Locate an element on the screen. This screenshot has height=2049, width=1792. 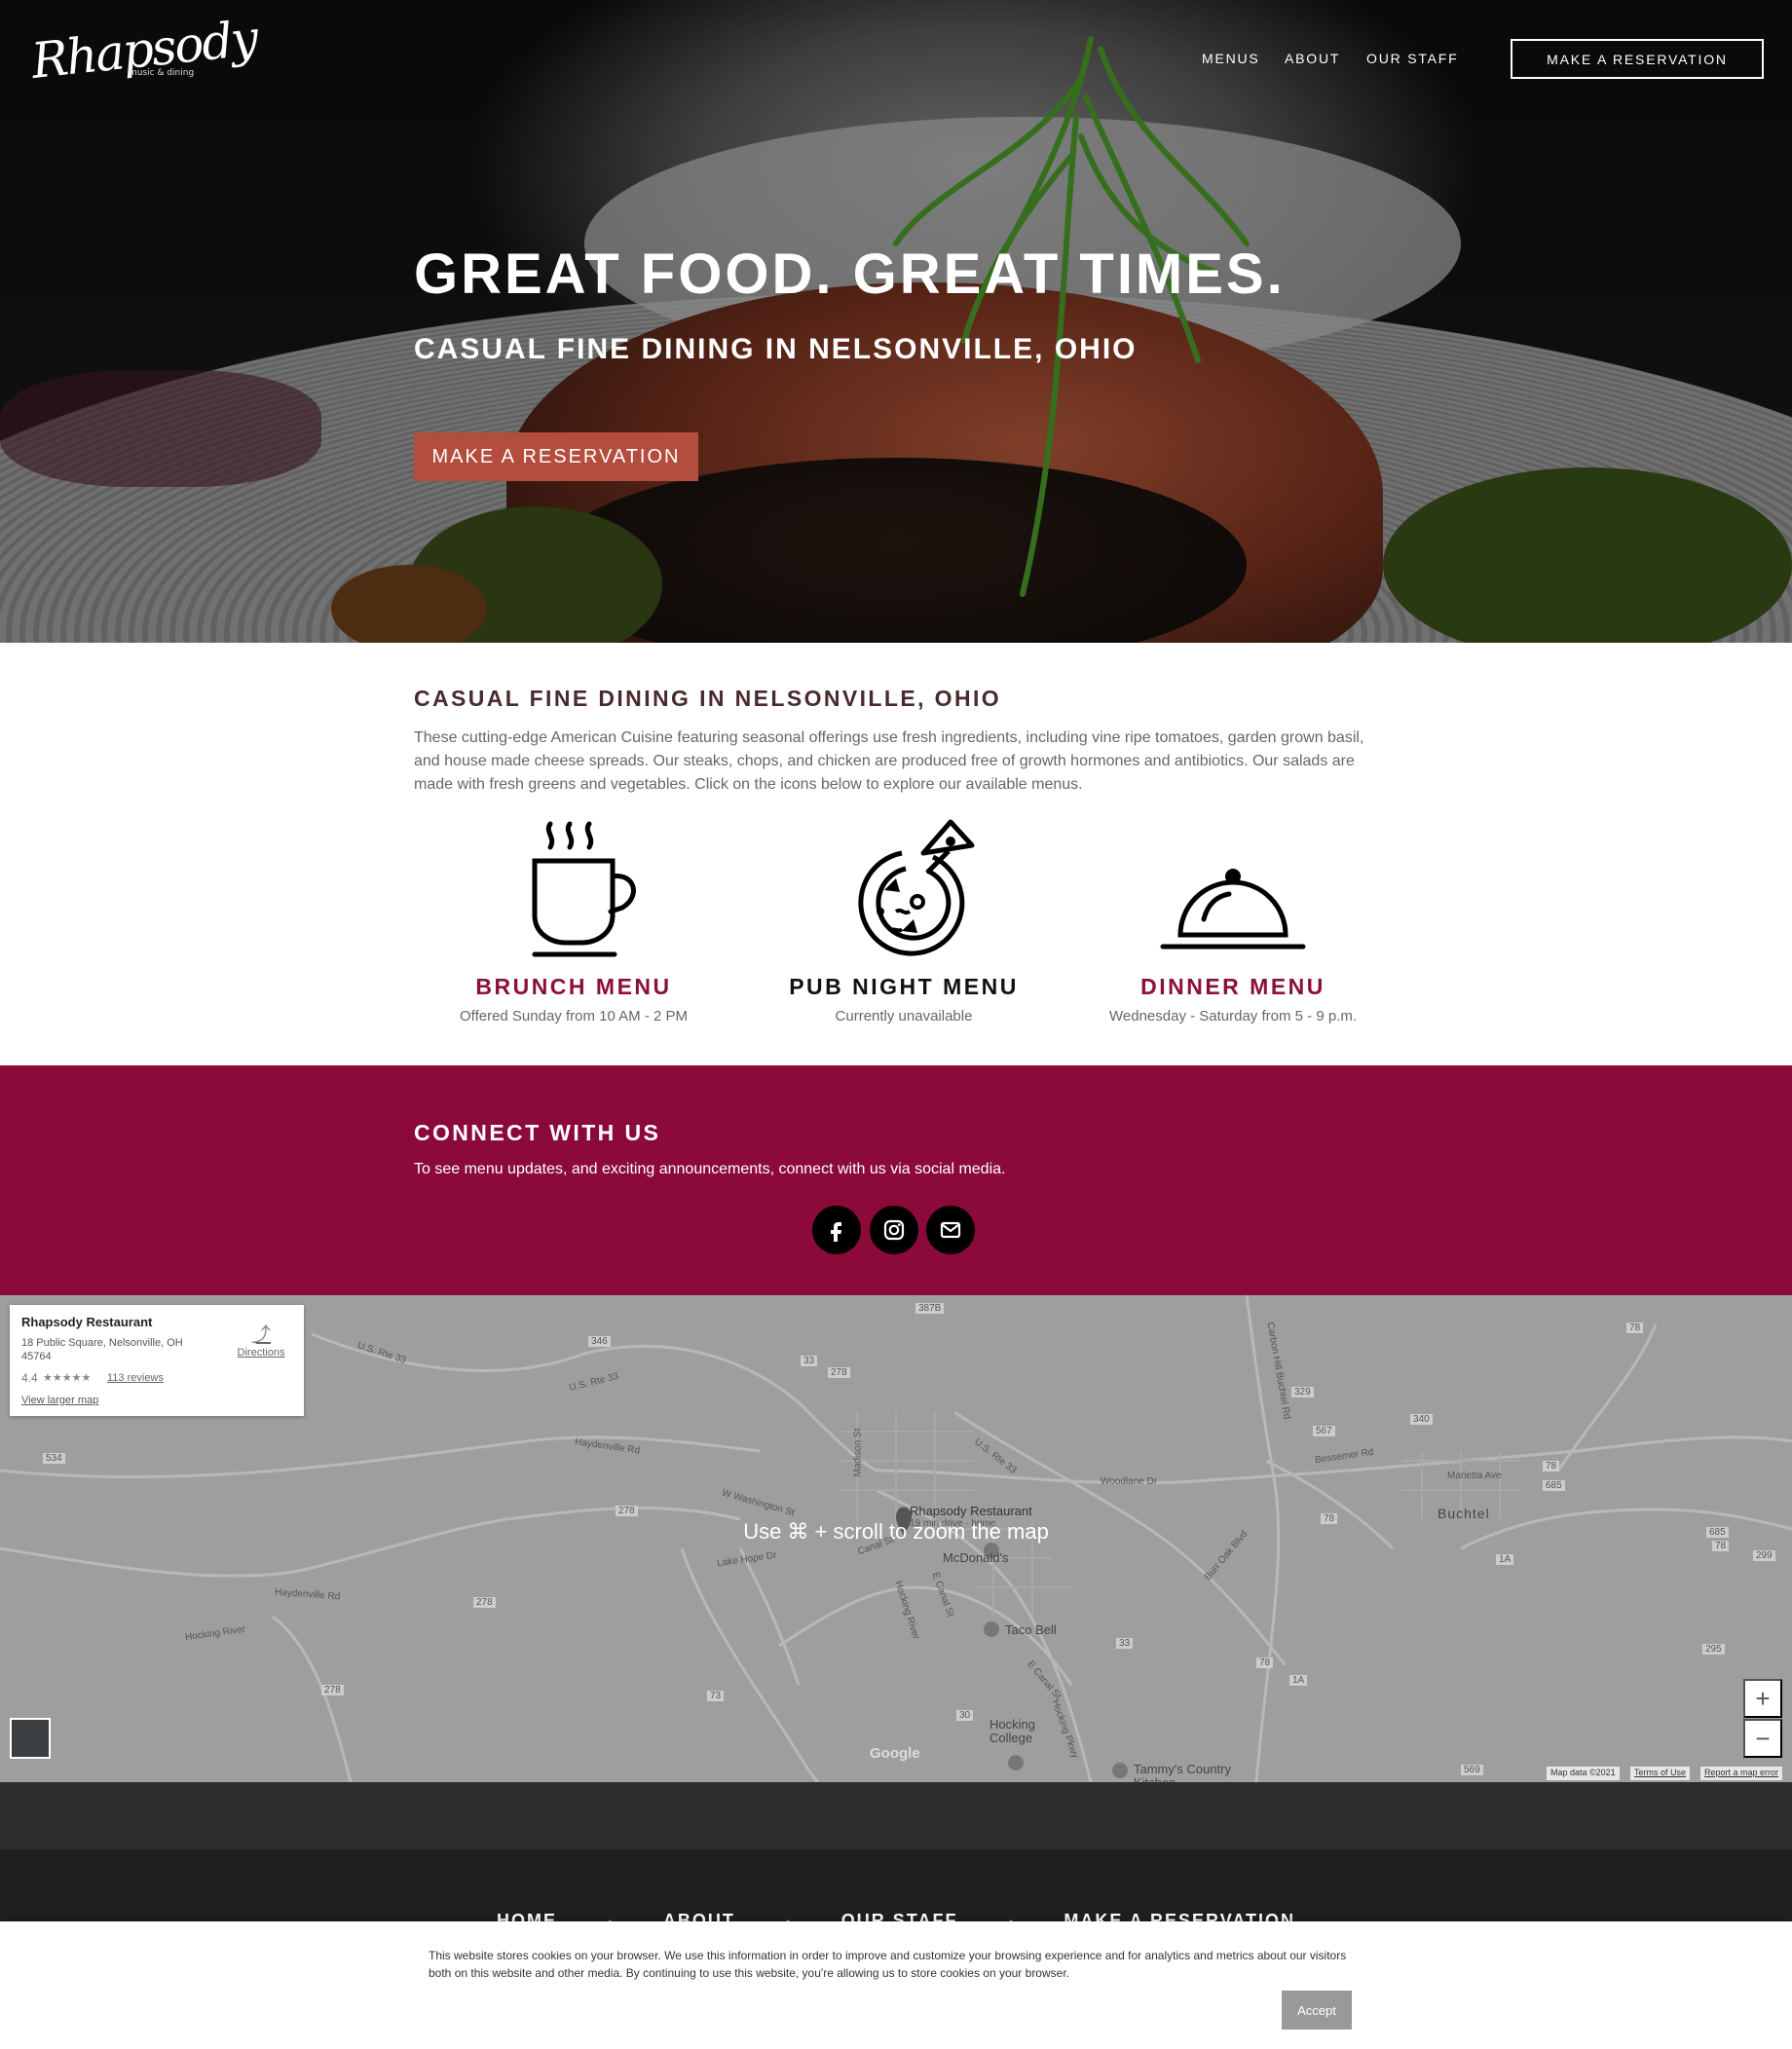
map-place-buchtel: Buchtel is located at coordinates (1463, 1513).